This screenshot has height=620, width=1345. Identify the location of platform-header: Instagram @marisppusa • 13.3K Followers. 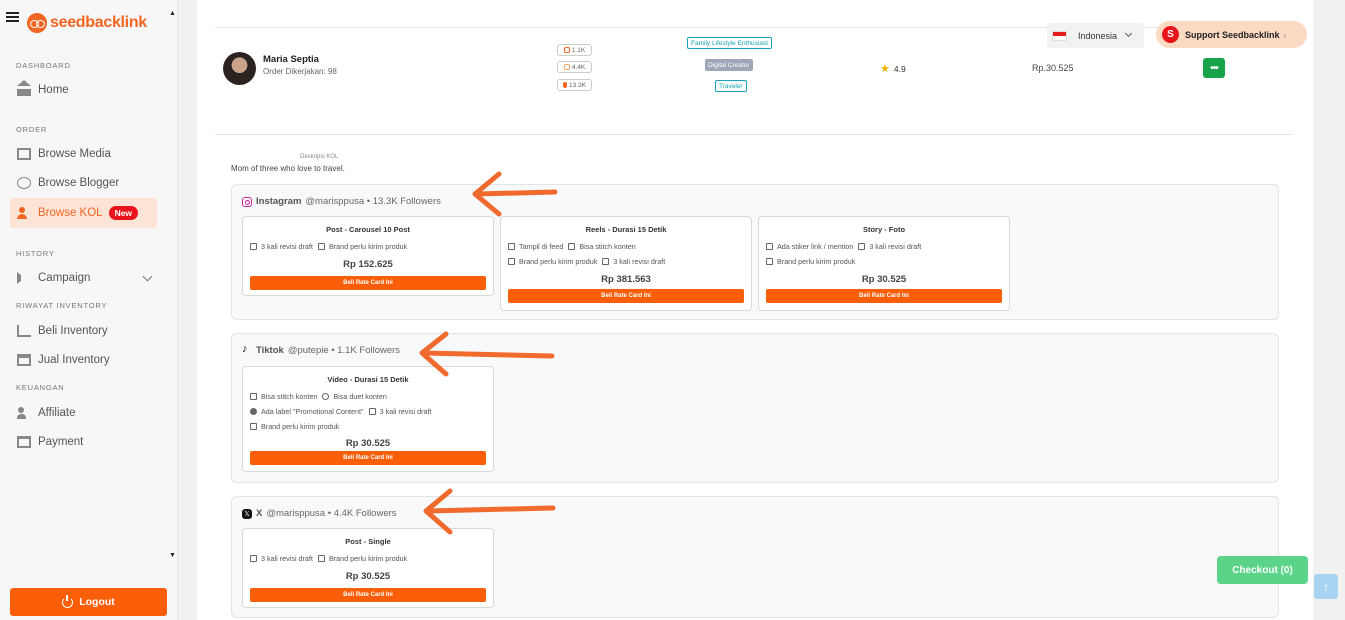
(341, 201).